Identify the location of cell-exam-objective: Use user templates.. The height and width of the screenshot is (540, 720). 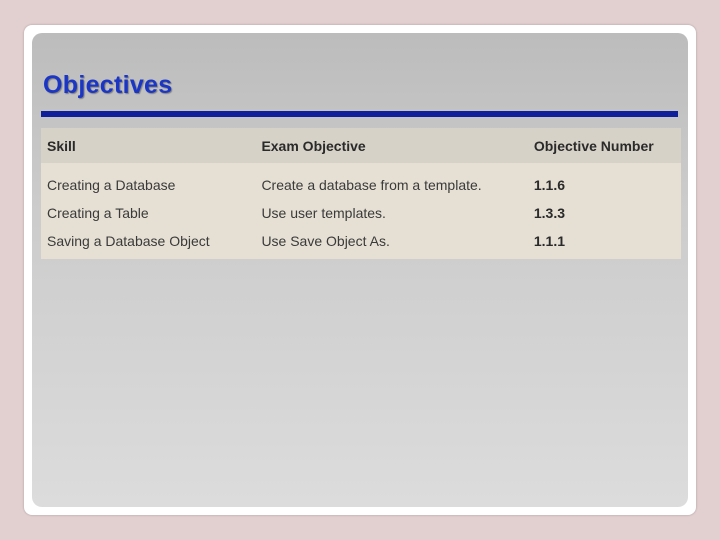
(391, 213).